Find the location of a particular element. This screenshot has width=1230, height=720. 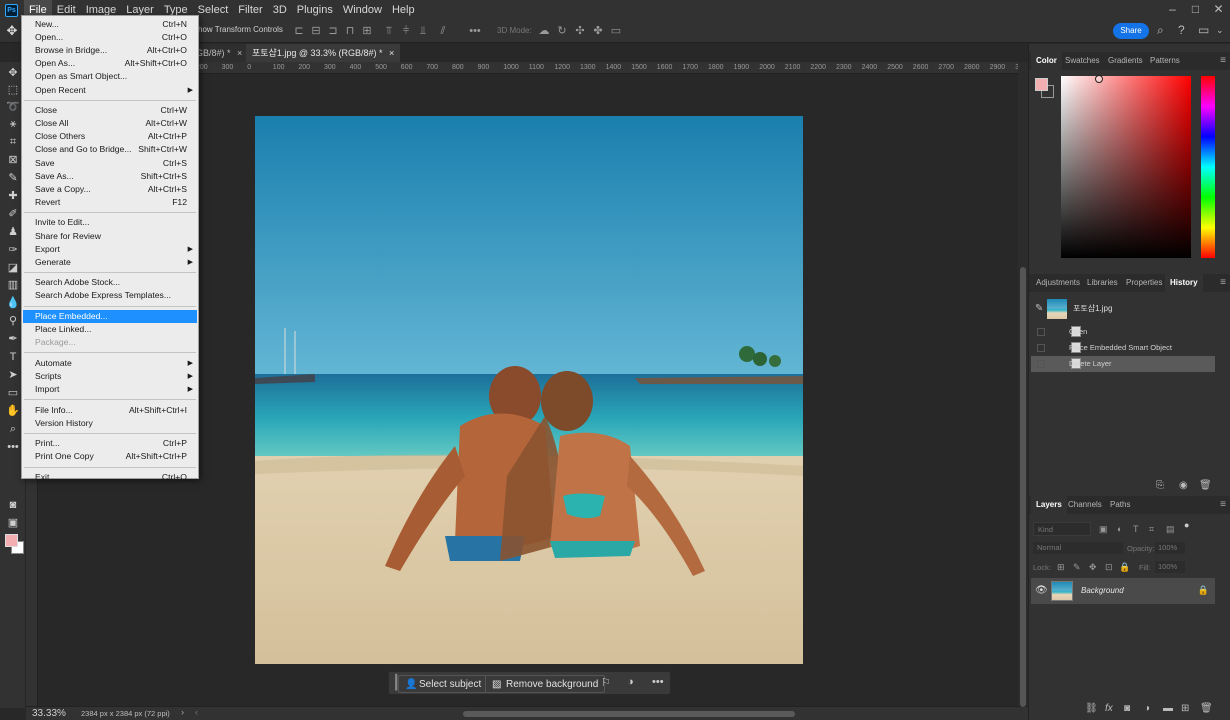

distribute-left-icon: ⫽ is located at coordinates (443, 31).